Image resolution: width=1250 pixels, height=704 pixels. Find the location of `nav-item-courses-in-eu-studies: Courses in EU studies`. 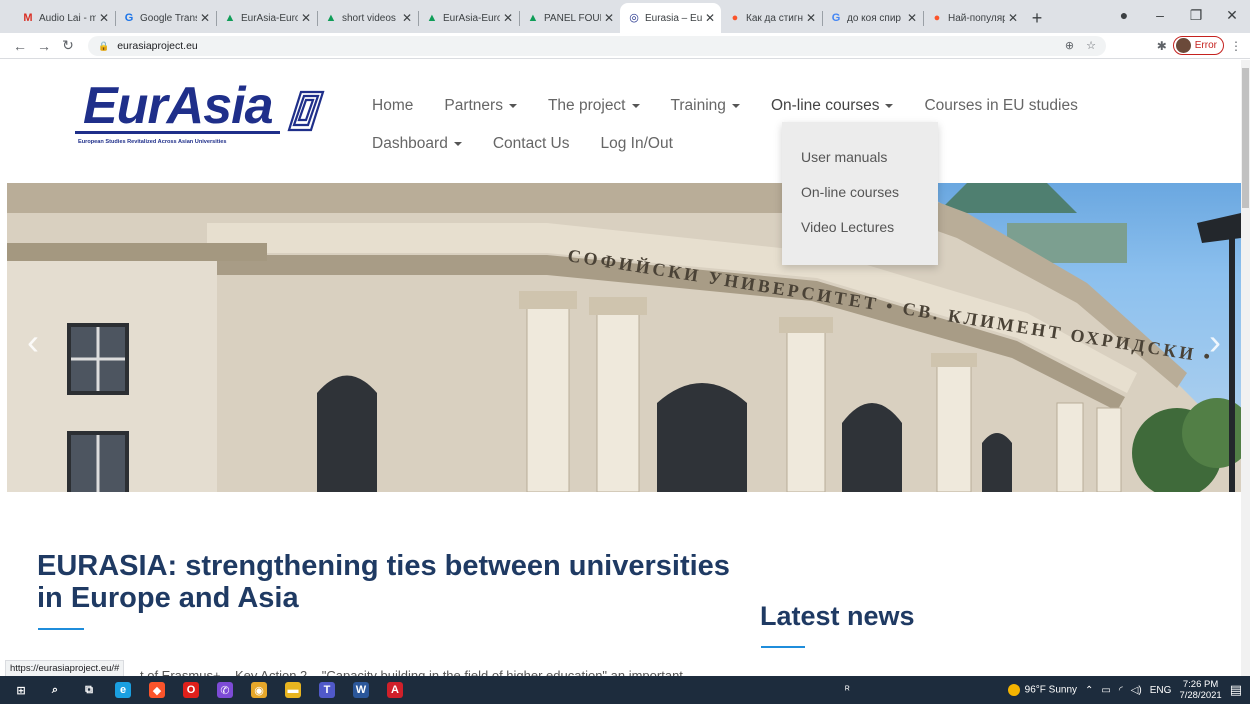

nav-item-courses-in-eu-studies: Courses in EU studies is located at coordinates (1000, 106).